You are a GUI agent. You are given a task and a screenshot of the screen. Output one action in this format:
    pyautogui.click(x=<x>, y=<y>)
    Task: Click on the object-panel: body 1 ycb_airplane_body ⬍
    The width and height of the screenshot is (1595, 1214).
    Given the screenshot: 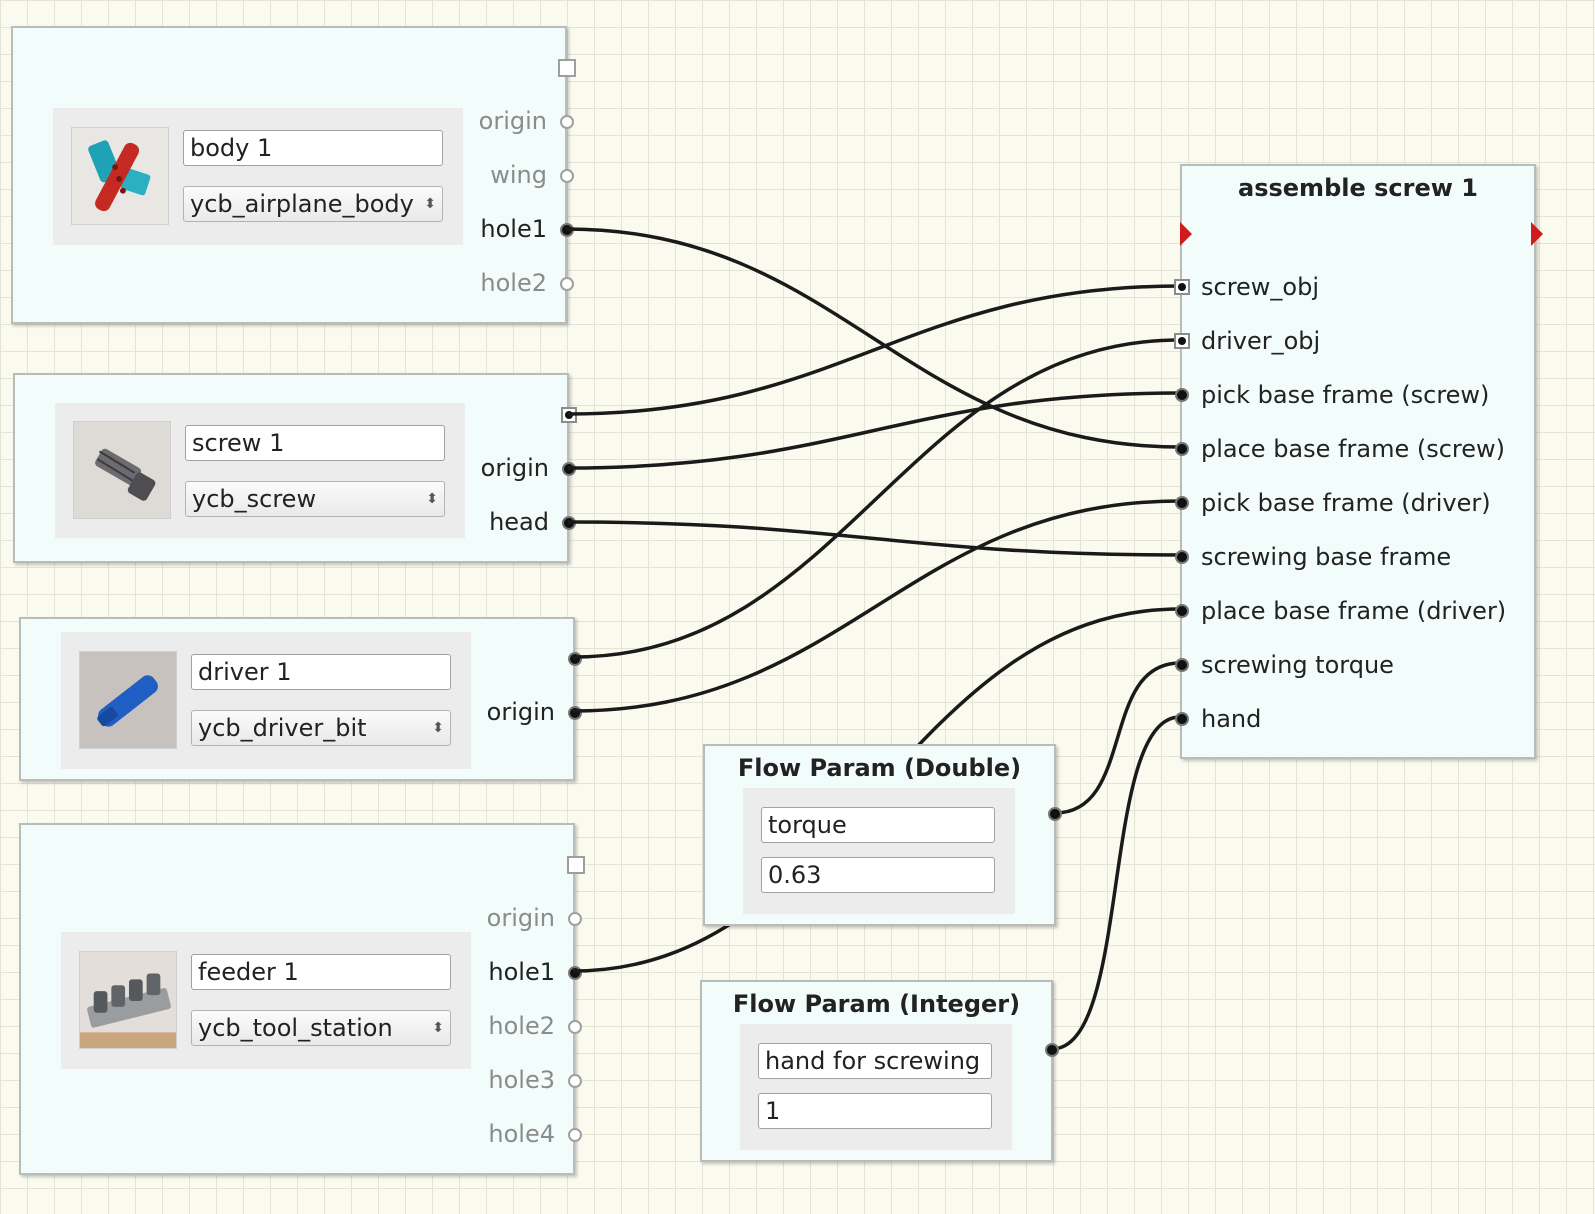 What is the action you would take?
    pyautogui.click(x=258, y=176)
    